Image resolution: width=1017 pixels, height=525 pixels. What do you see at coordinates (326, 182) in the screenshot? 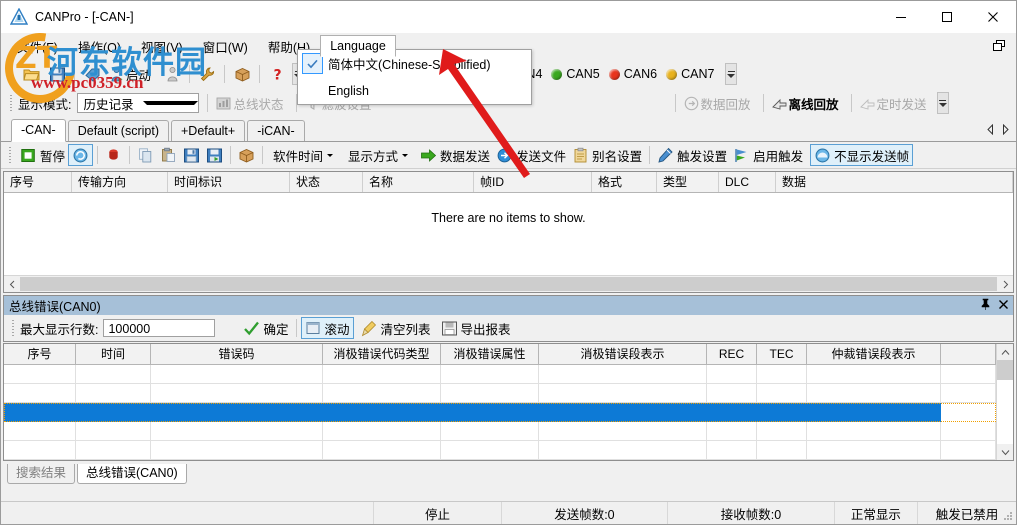
I see `column-header-status: 状态` at bounding box center [326, 182].